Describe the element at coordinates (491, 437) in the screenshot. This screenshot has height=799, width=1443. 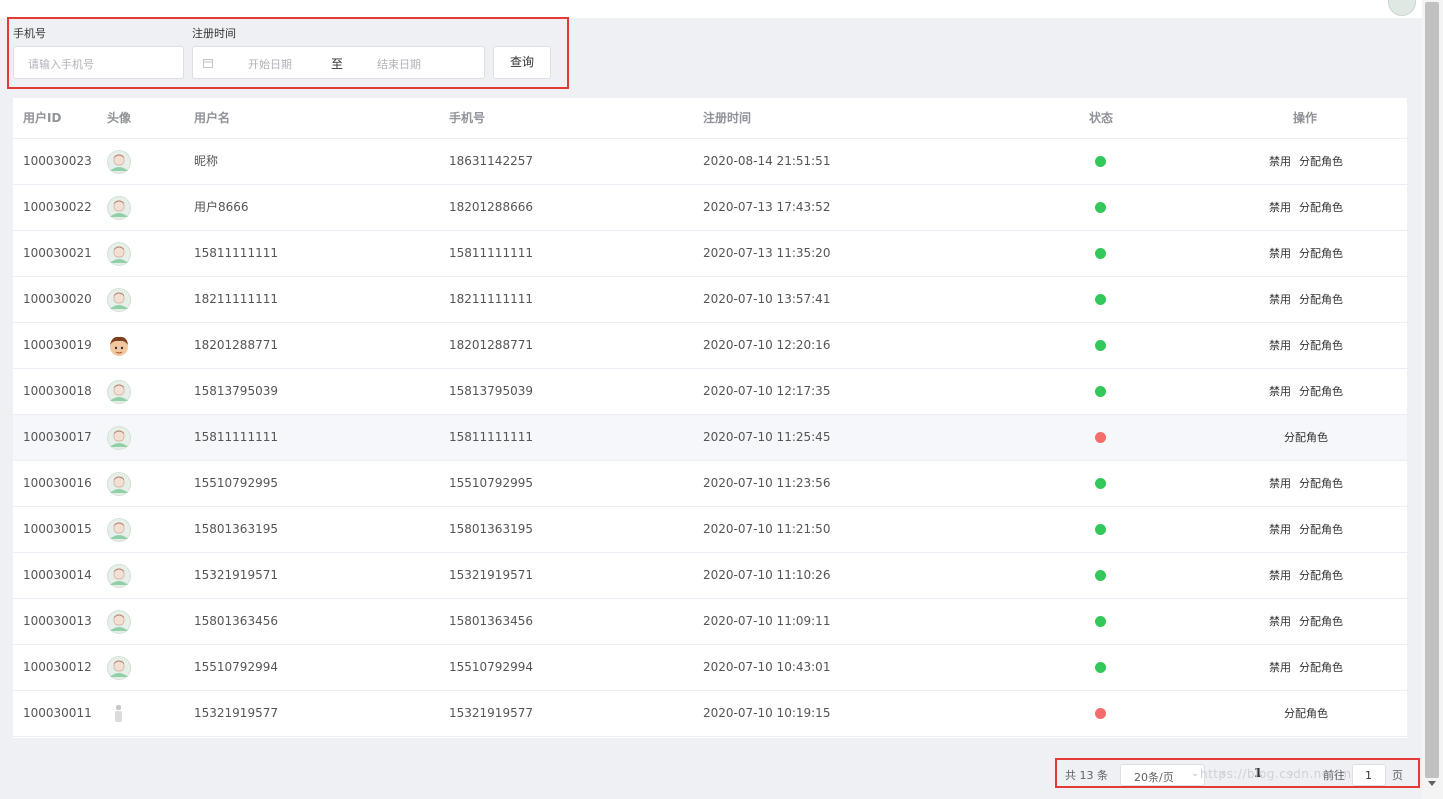
I see `cell-phone: 15811111111` at that location.